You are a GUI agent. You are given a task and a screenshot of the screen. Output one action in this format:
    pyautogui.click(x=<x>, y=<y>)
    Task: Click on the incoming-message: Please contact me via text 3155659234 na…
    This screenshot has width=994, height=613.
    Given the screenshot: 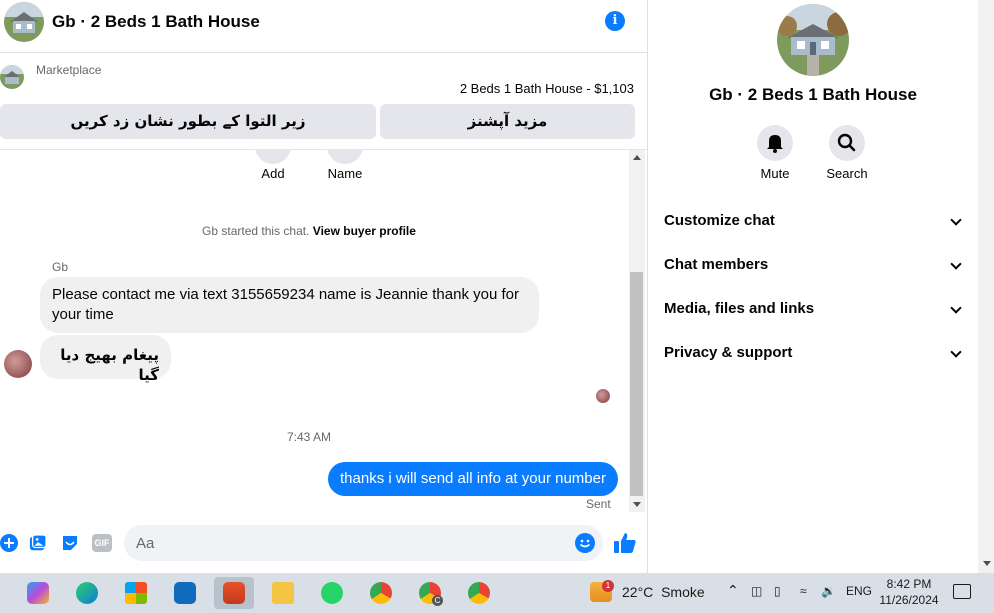 What is the action you would take?
    pyautogui.click(x=289, y=305)
    